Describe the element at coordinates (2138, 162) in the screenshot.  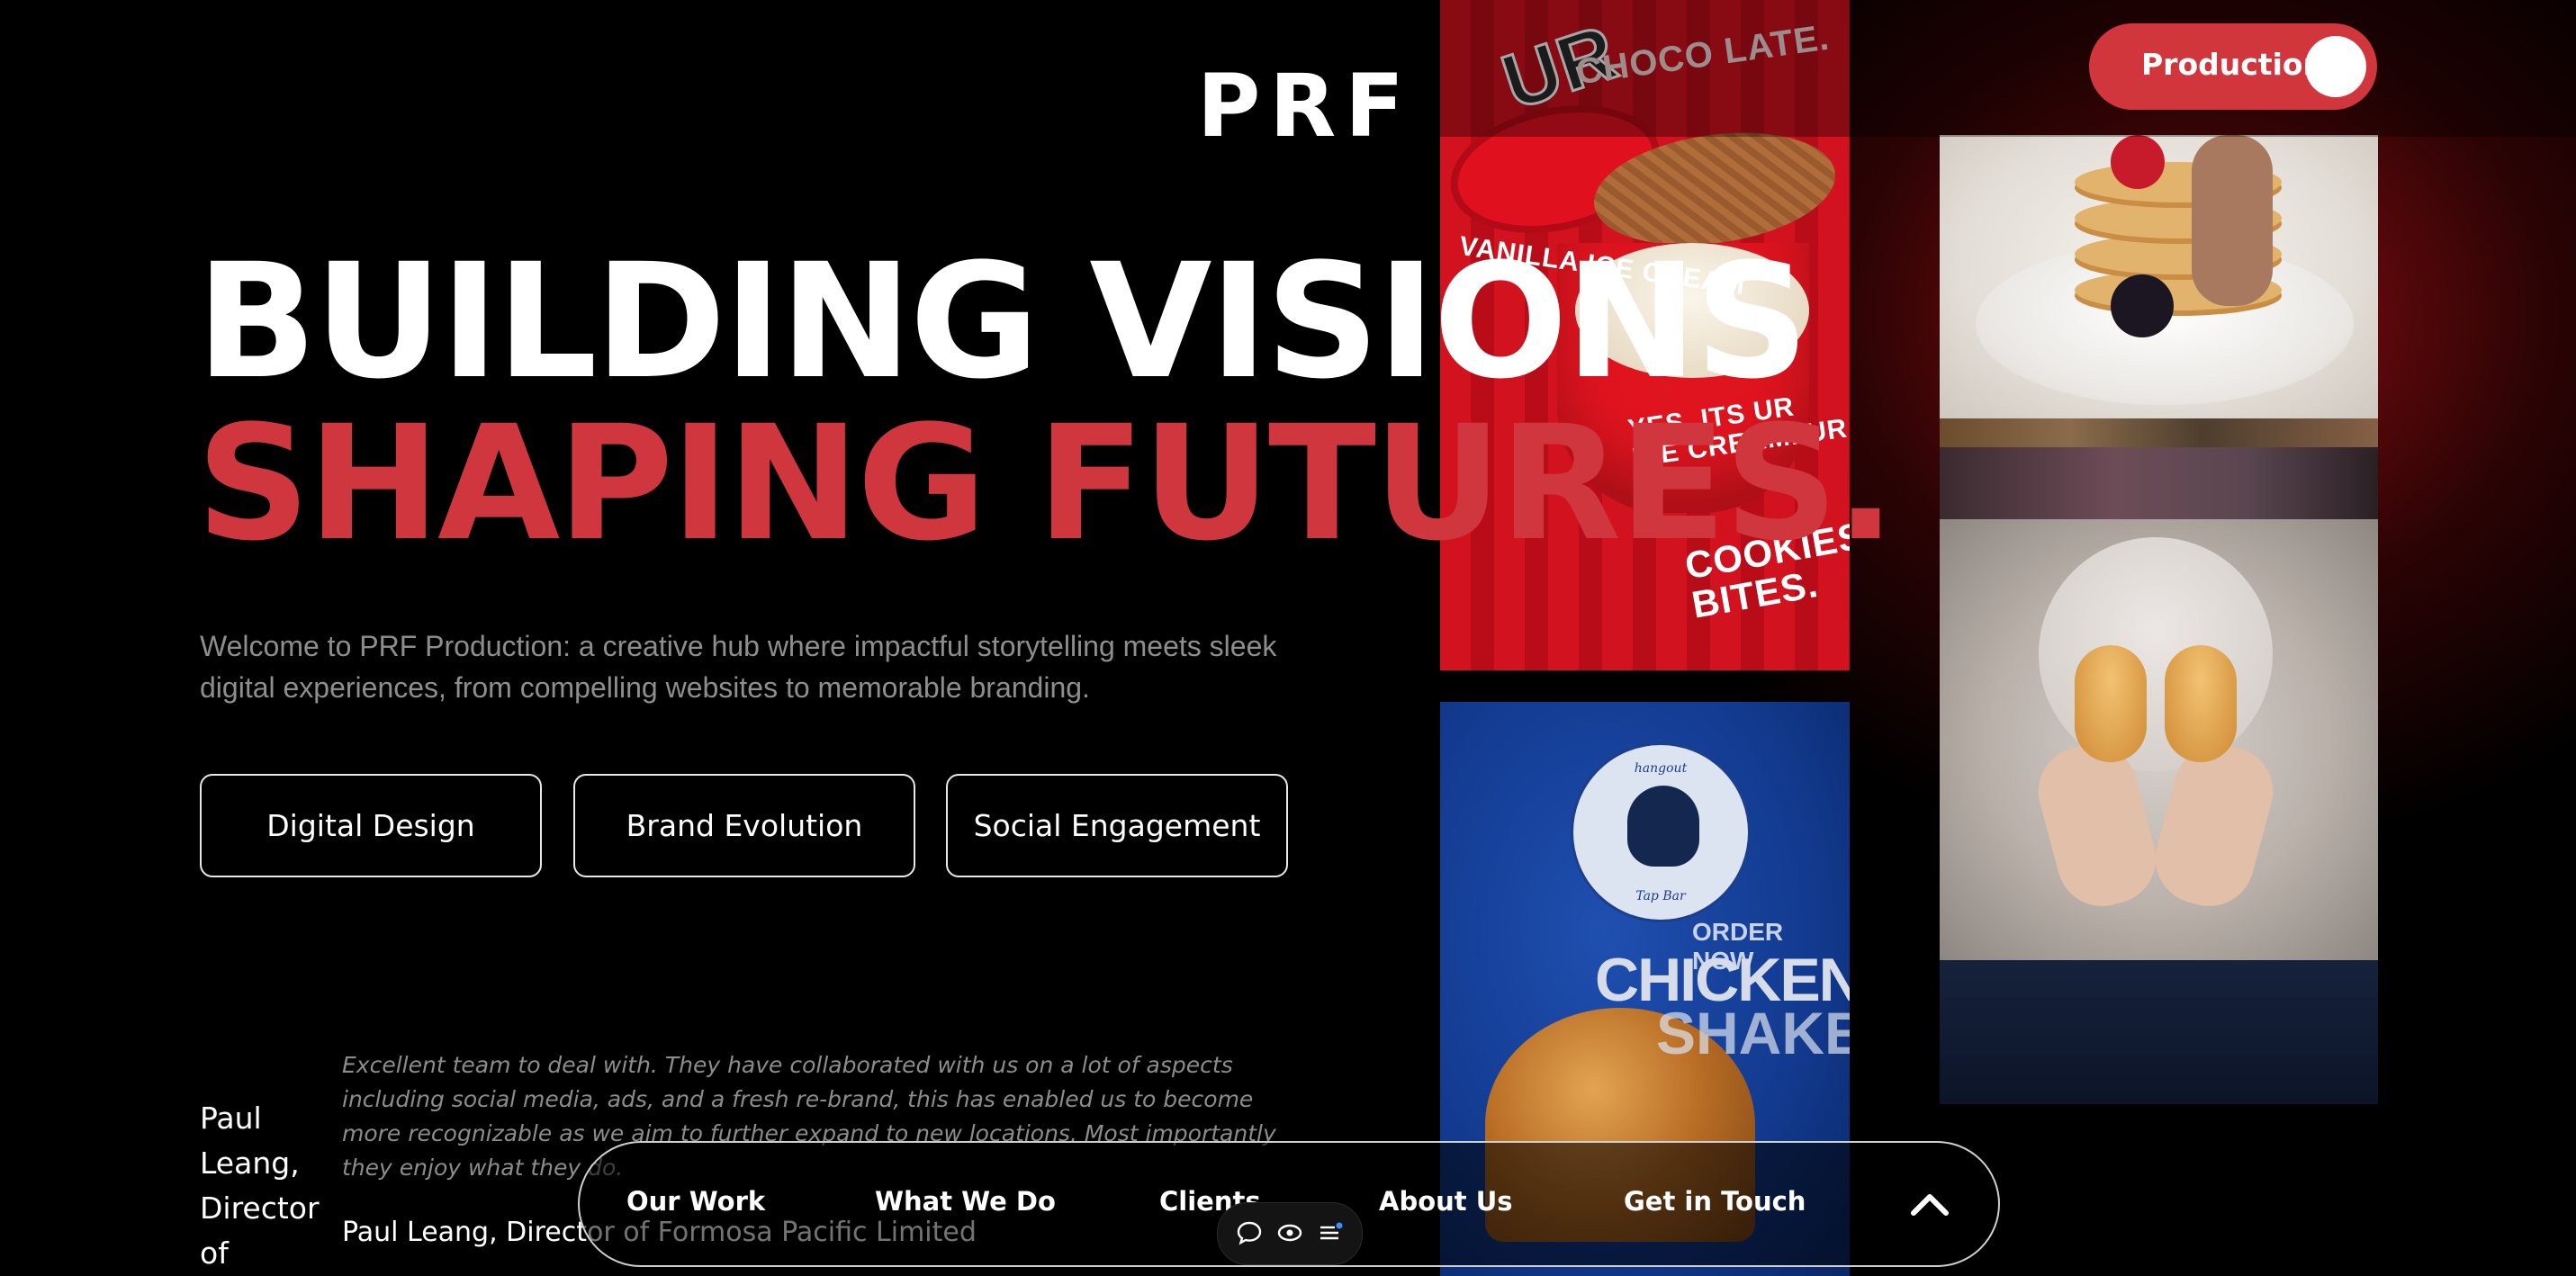
I see `strawberry` at that location.